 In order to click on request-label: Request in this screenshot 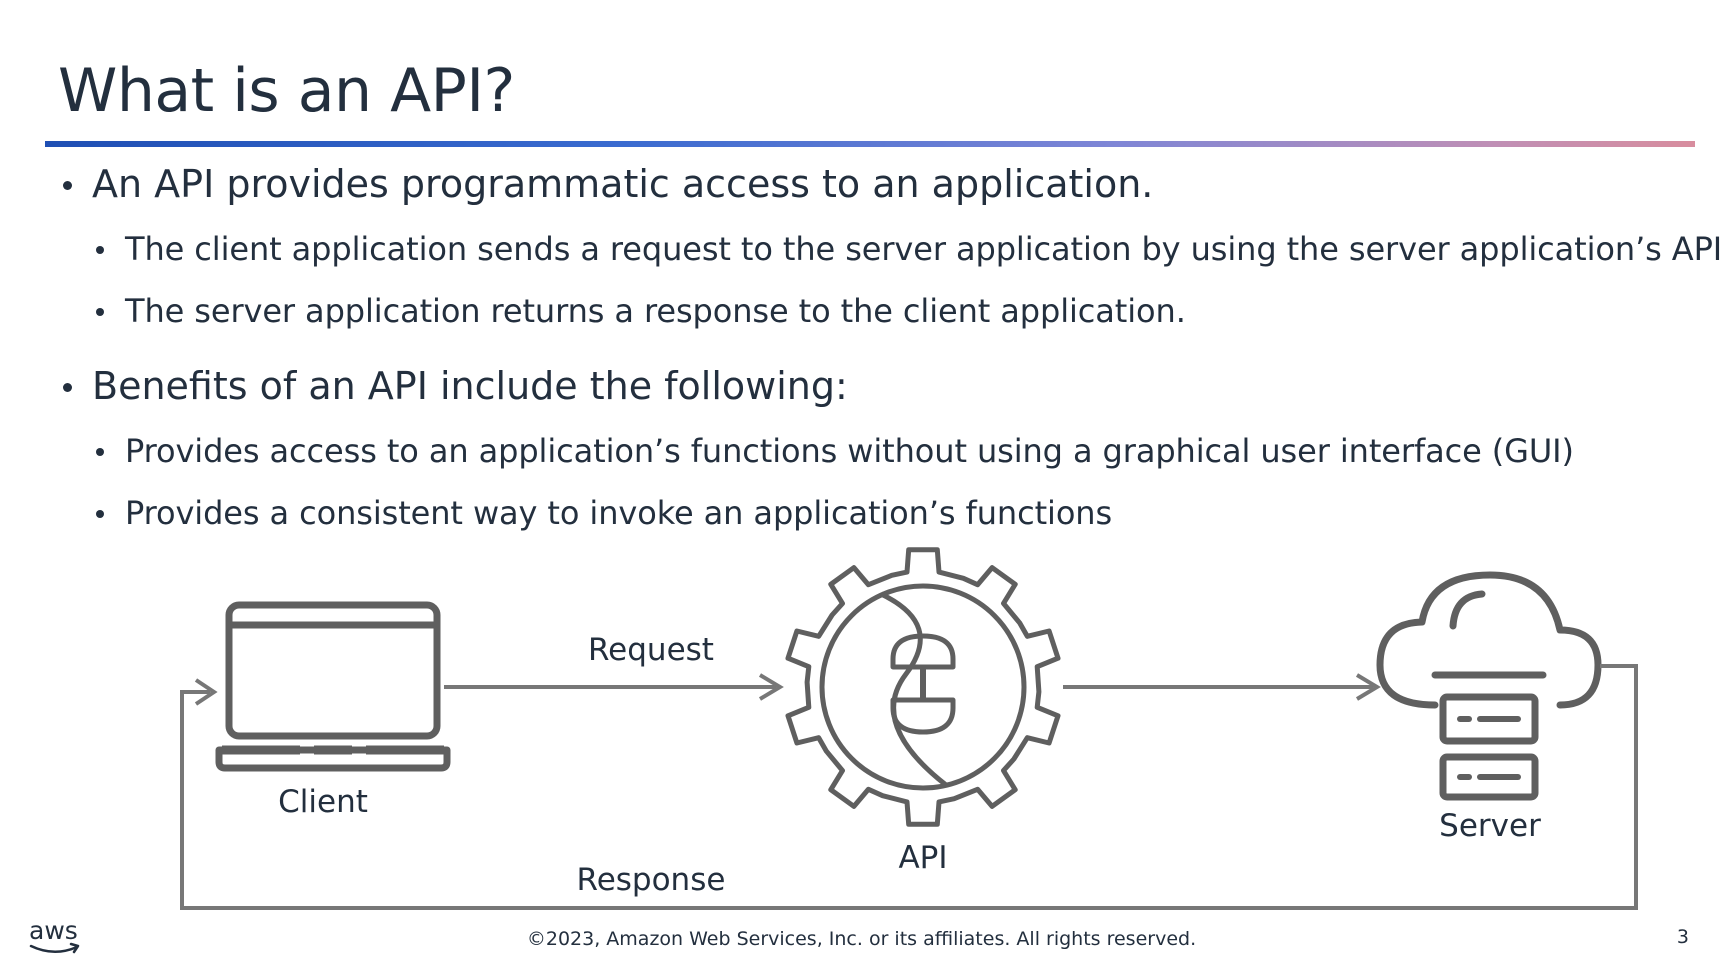, I will do `click(651, 650)`.